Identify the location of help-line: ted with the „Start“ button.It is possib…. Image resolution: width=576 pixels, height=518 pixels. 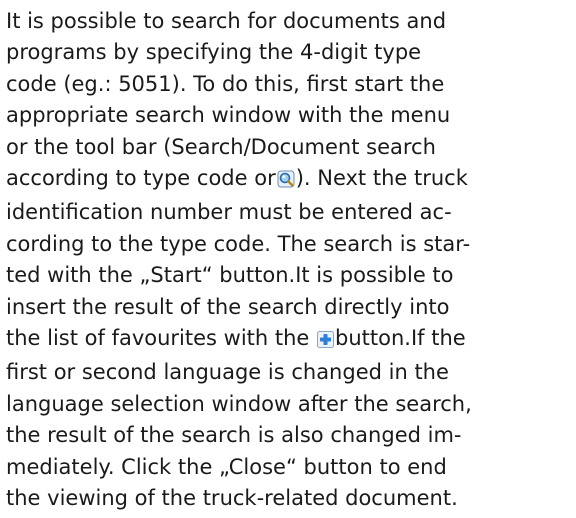
(230, 275).